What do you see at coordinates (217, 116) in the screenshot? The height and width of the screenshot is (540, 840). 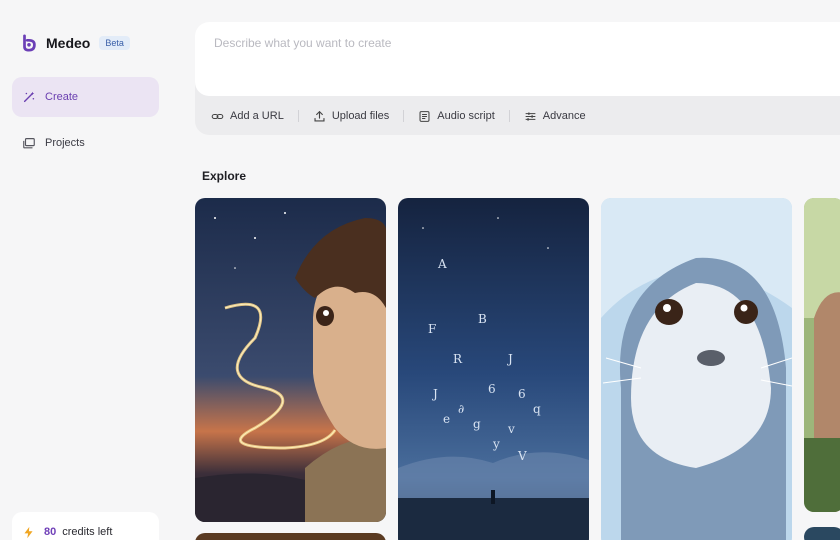 I see `link-icon` at bounding box center [217, 116].